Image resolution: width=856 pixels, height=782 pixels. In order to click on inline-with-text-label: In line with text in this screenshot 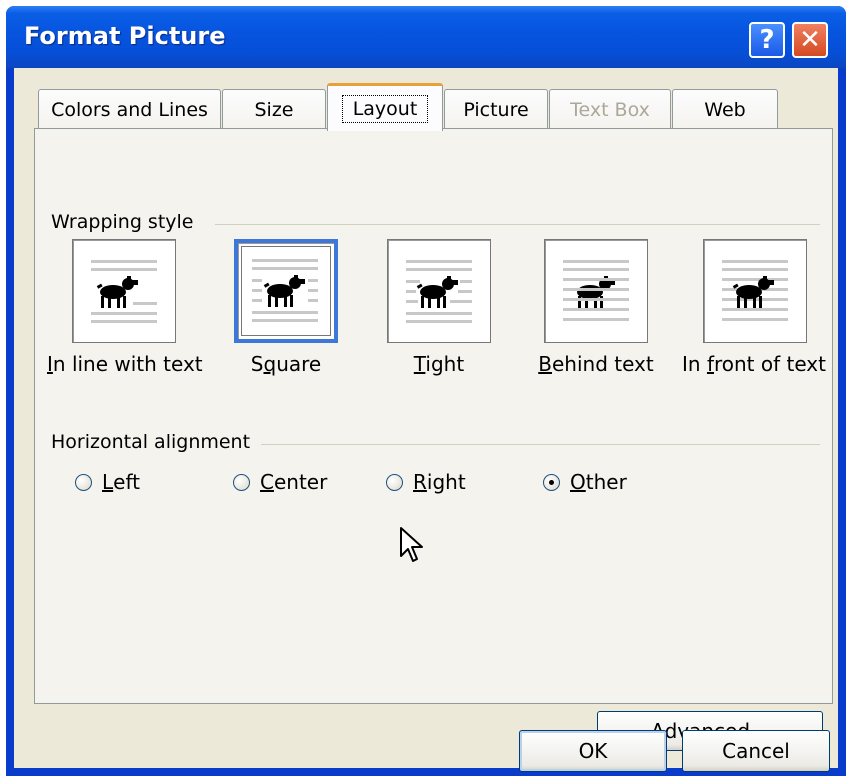, I will do `click(125, 364)`.